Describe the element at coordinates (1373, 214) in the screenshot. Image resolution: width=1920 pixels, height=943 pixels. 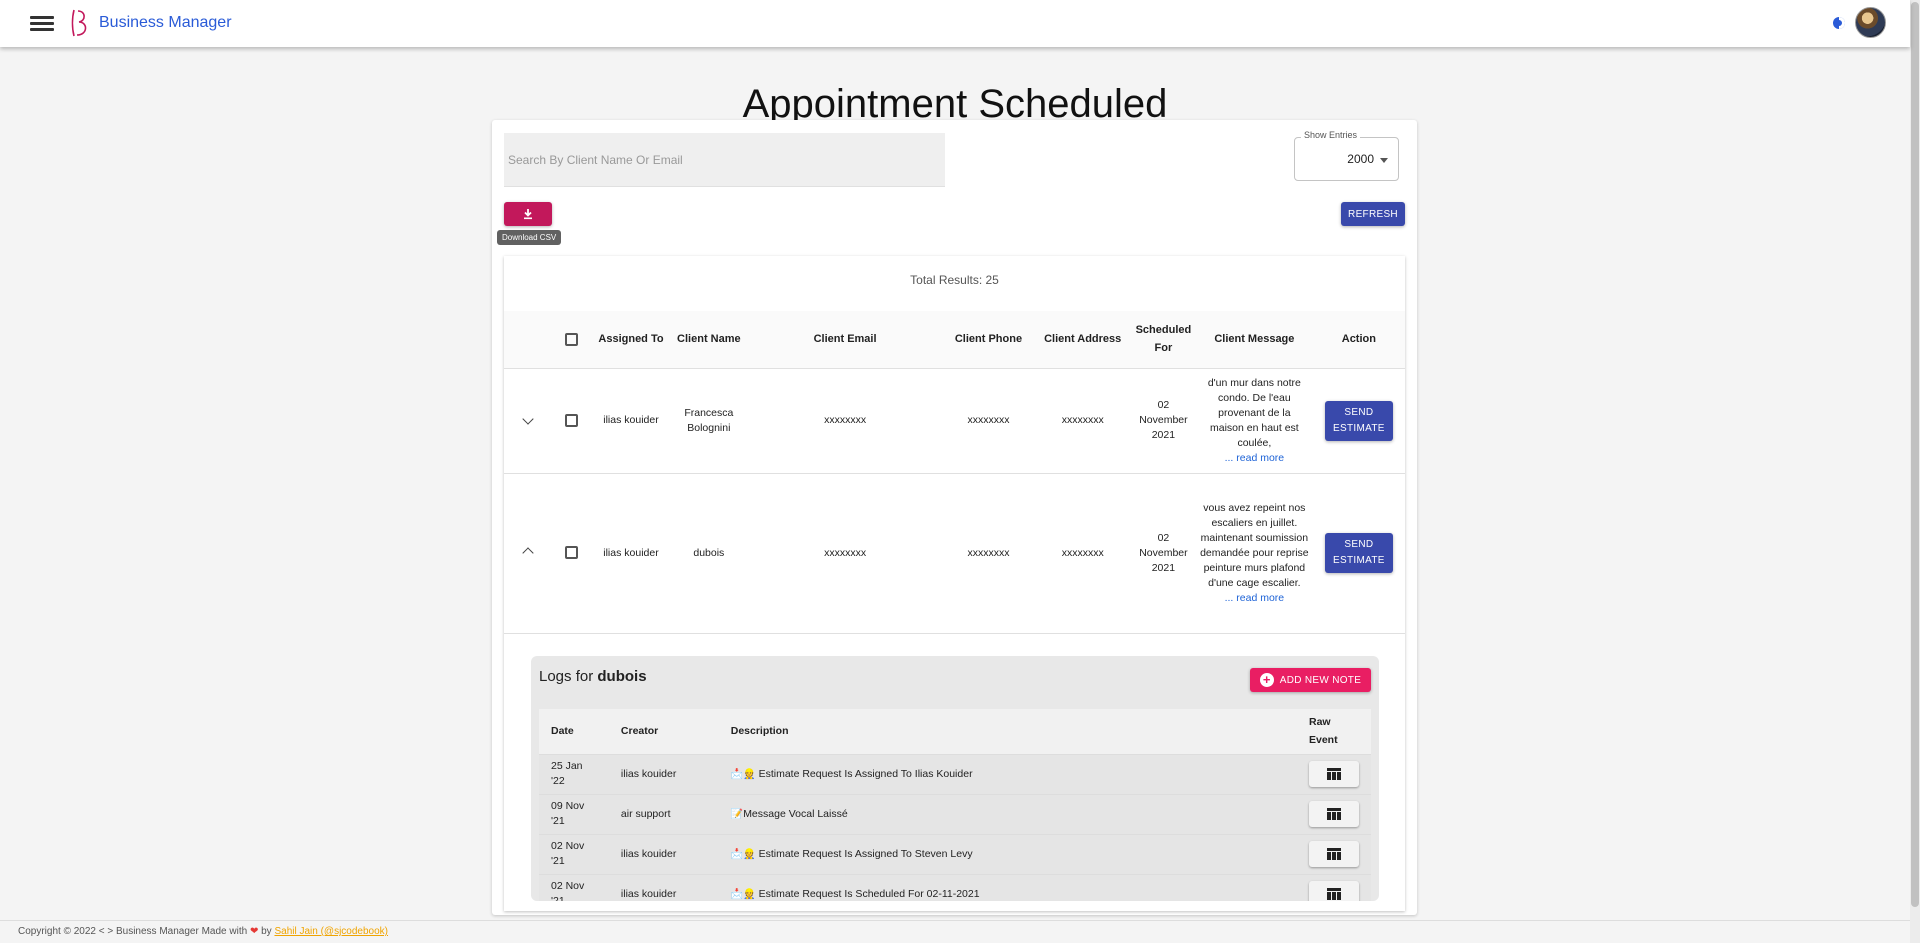
I see `refresh-button: REFRESH` at that location.